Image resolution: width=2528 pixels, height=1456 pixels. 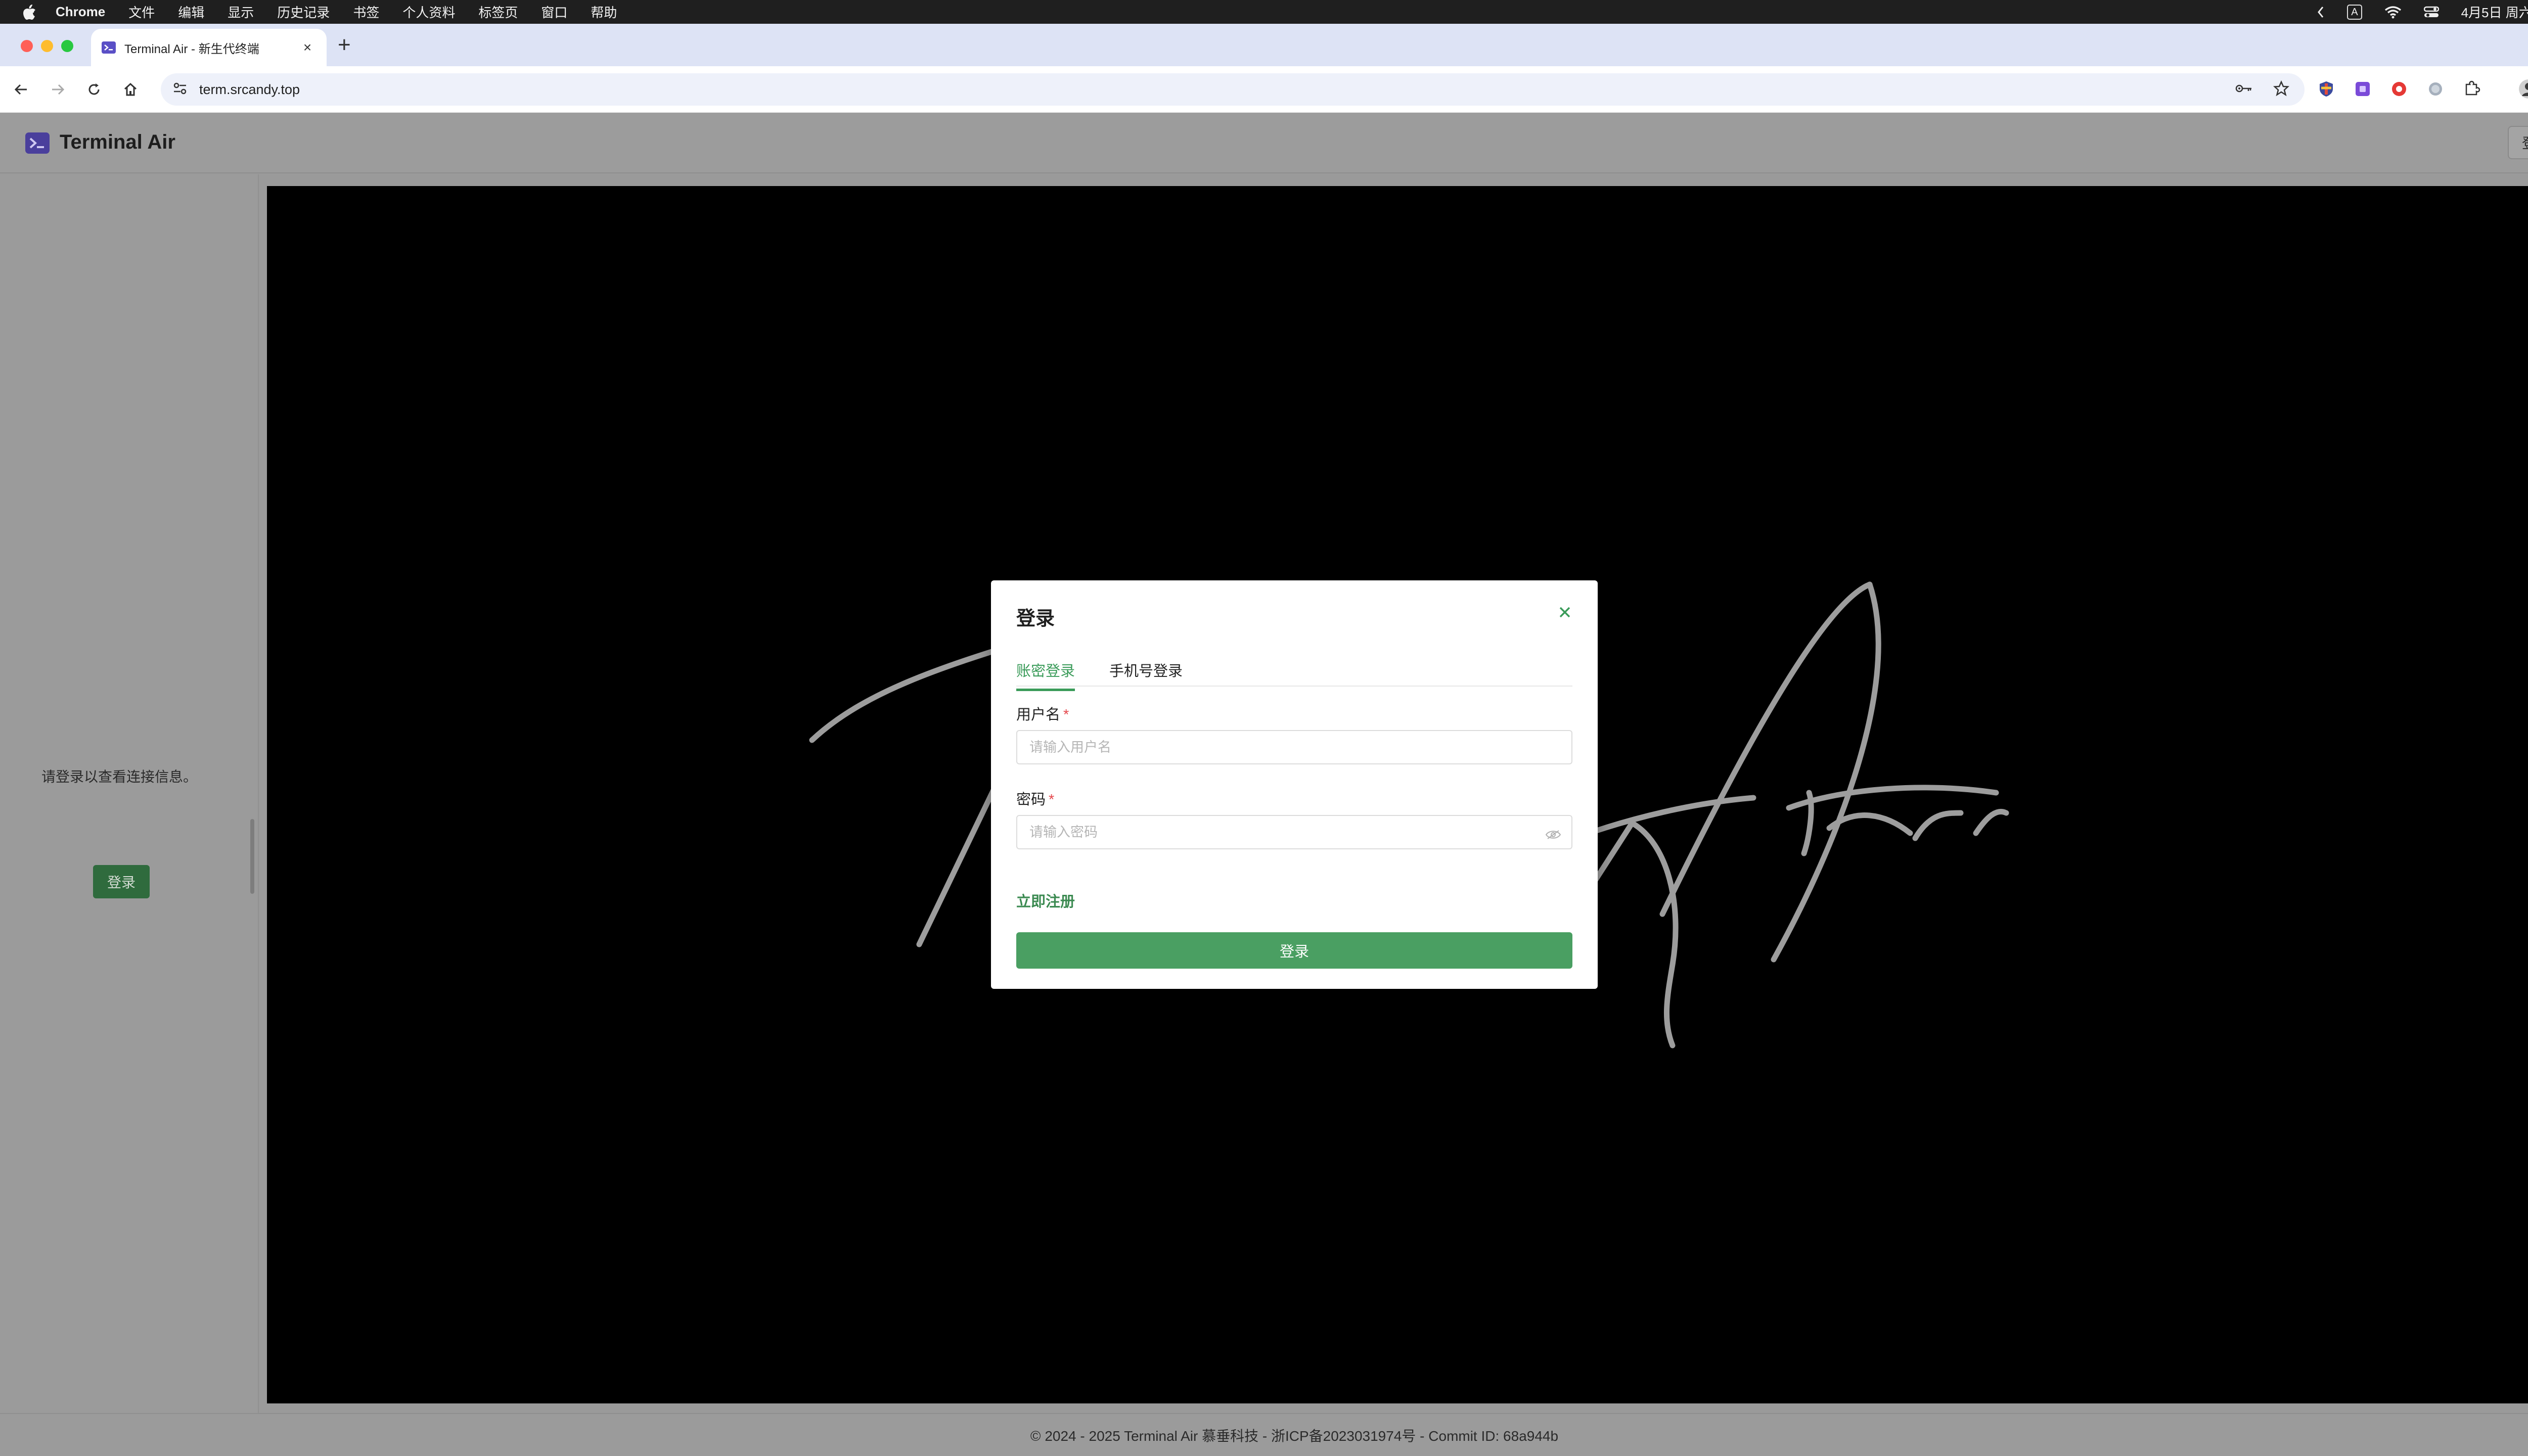 I want to click on reload-icon, so click(x=94, y=89).